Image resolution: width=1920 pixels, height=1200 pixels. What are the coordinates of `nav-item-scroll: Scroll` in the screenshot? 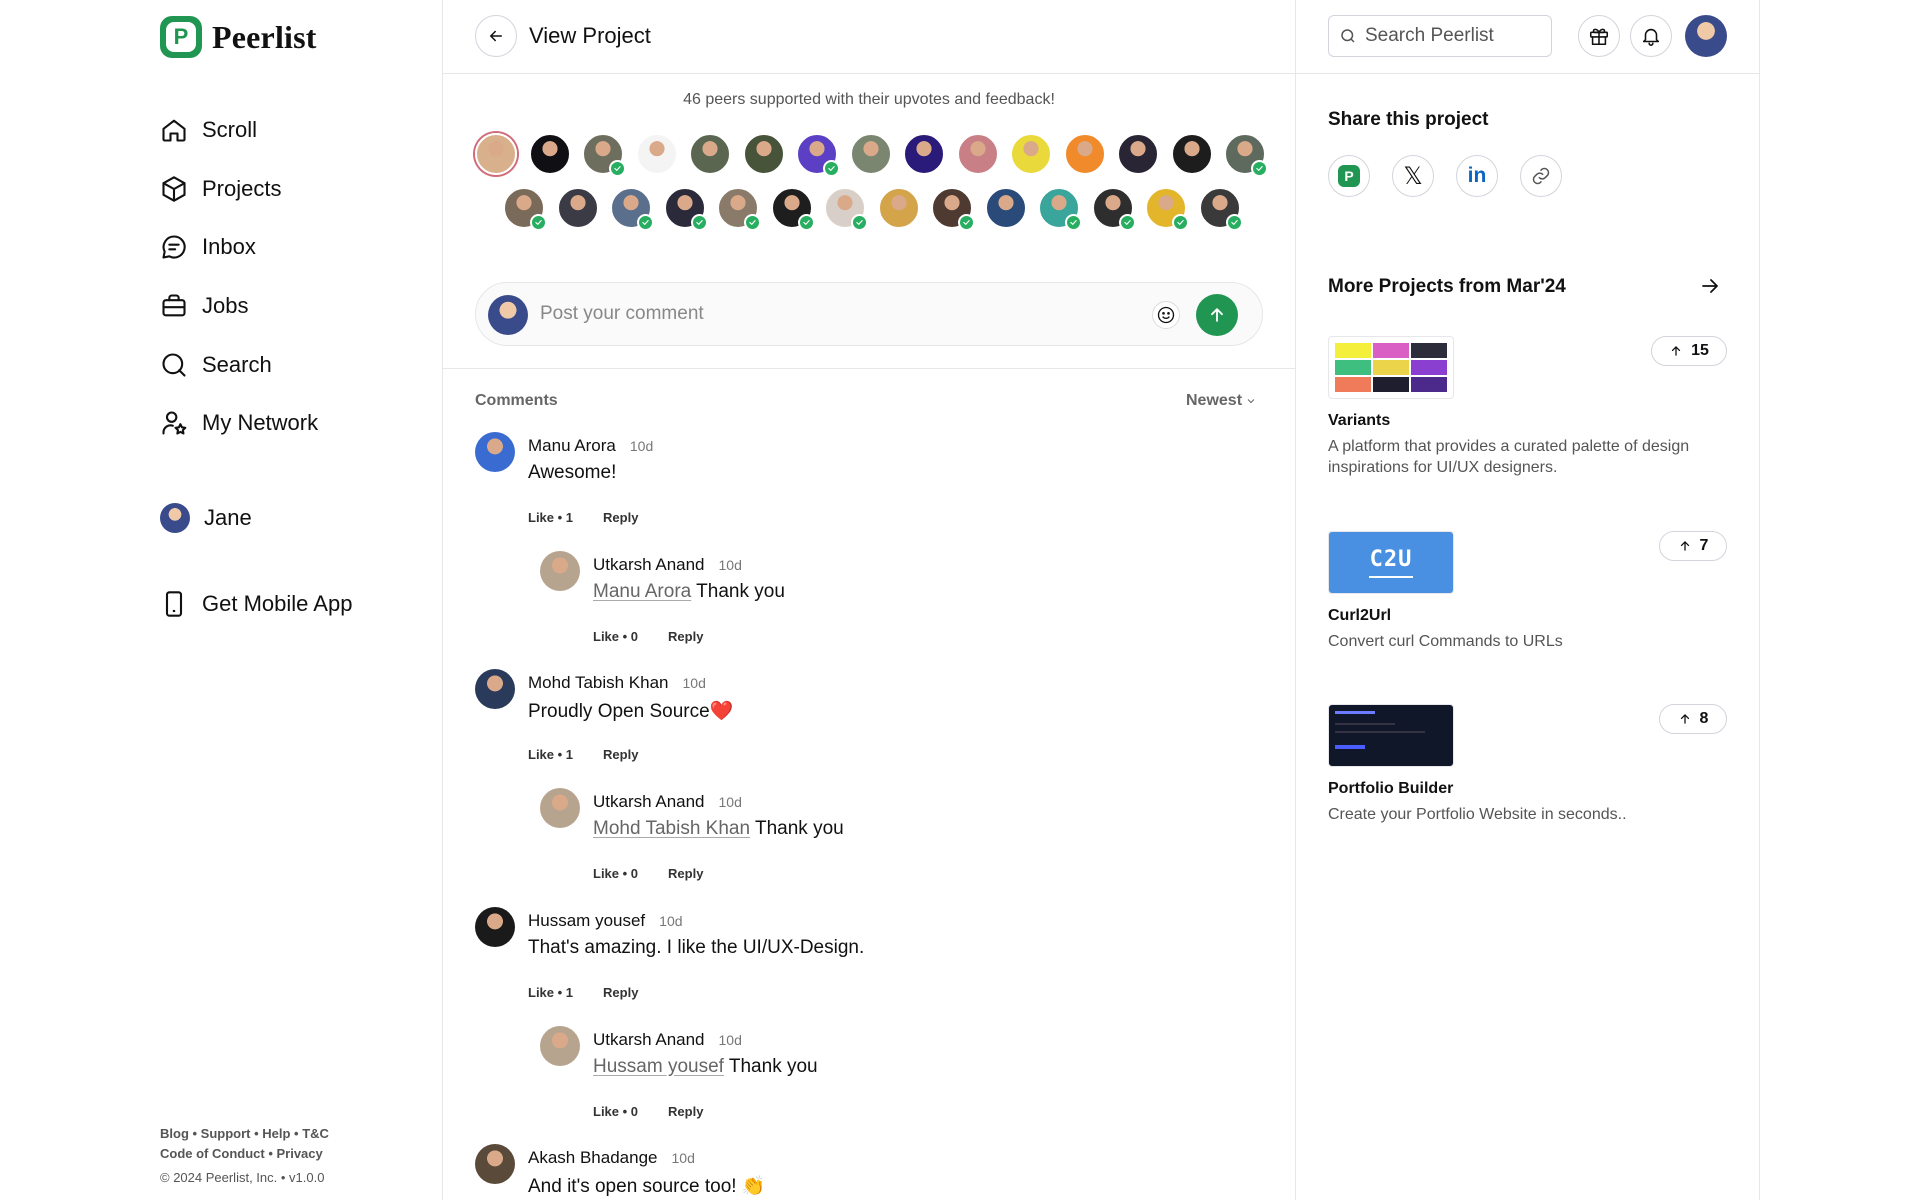 It's located at (239, 130).